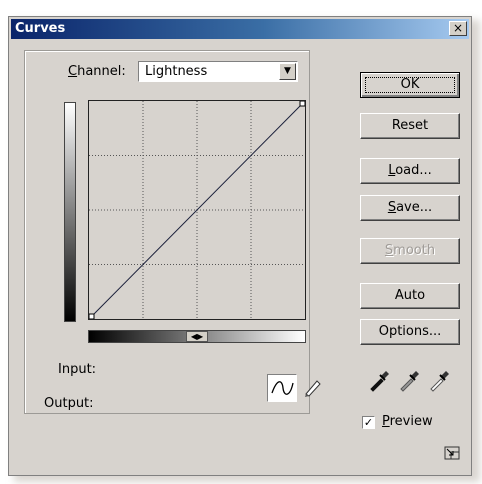 The image size is (482, 484). What do you see at coordinates (97, 71) in the screenshot?
I see `channel-label: Channel:` at bounding box center [97, 71].